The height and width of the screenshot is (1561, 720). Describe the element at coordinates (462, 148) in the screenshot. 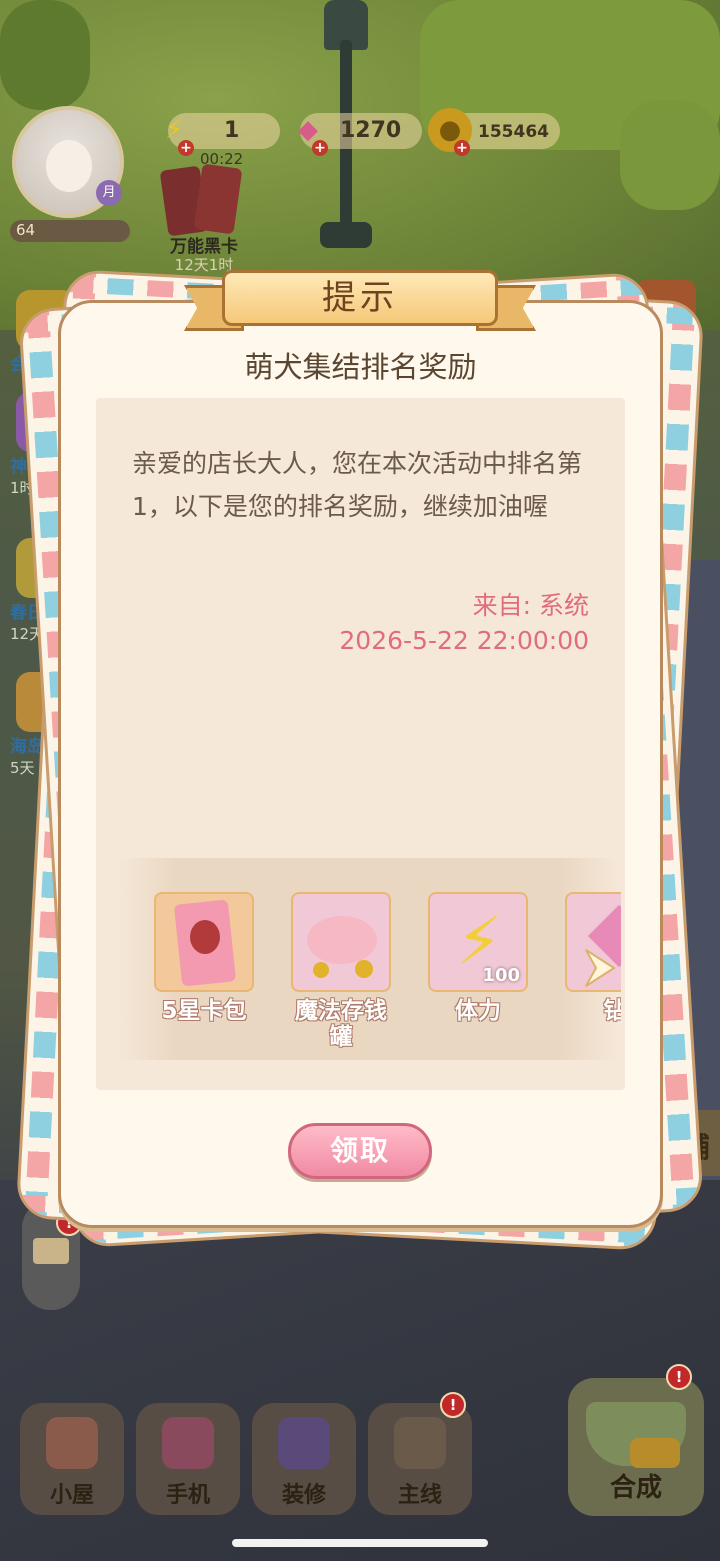

I see `add-coins-button: +` at that location.